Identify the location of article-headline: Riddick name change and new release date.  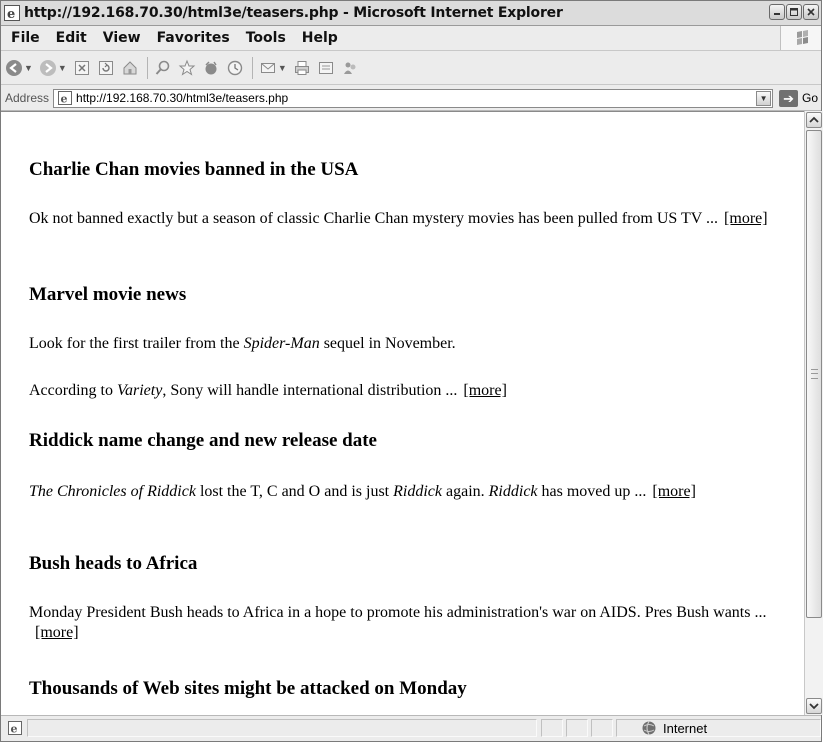
(203, 440).